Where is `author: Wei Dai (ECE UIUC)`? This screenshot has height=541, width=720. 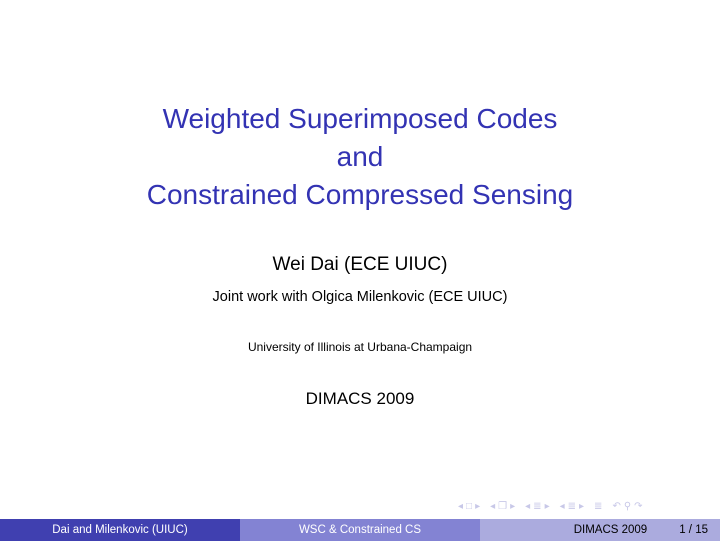 author: Wei Dai (ECE UIUC) is located at coordinates (360, 264).